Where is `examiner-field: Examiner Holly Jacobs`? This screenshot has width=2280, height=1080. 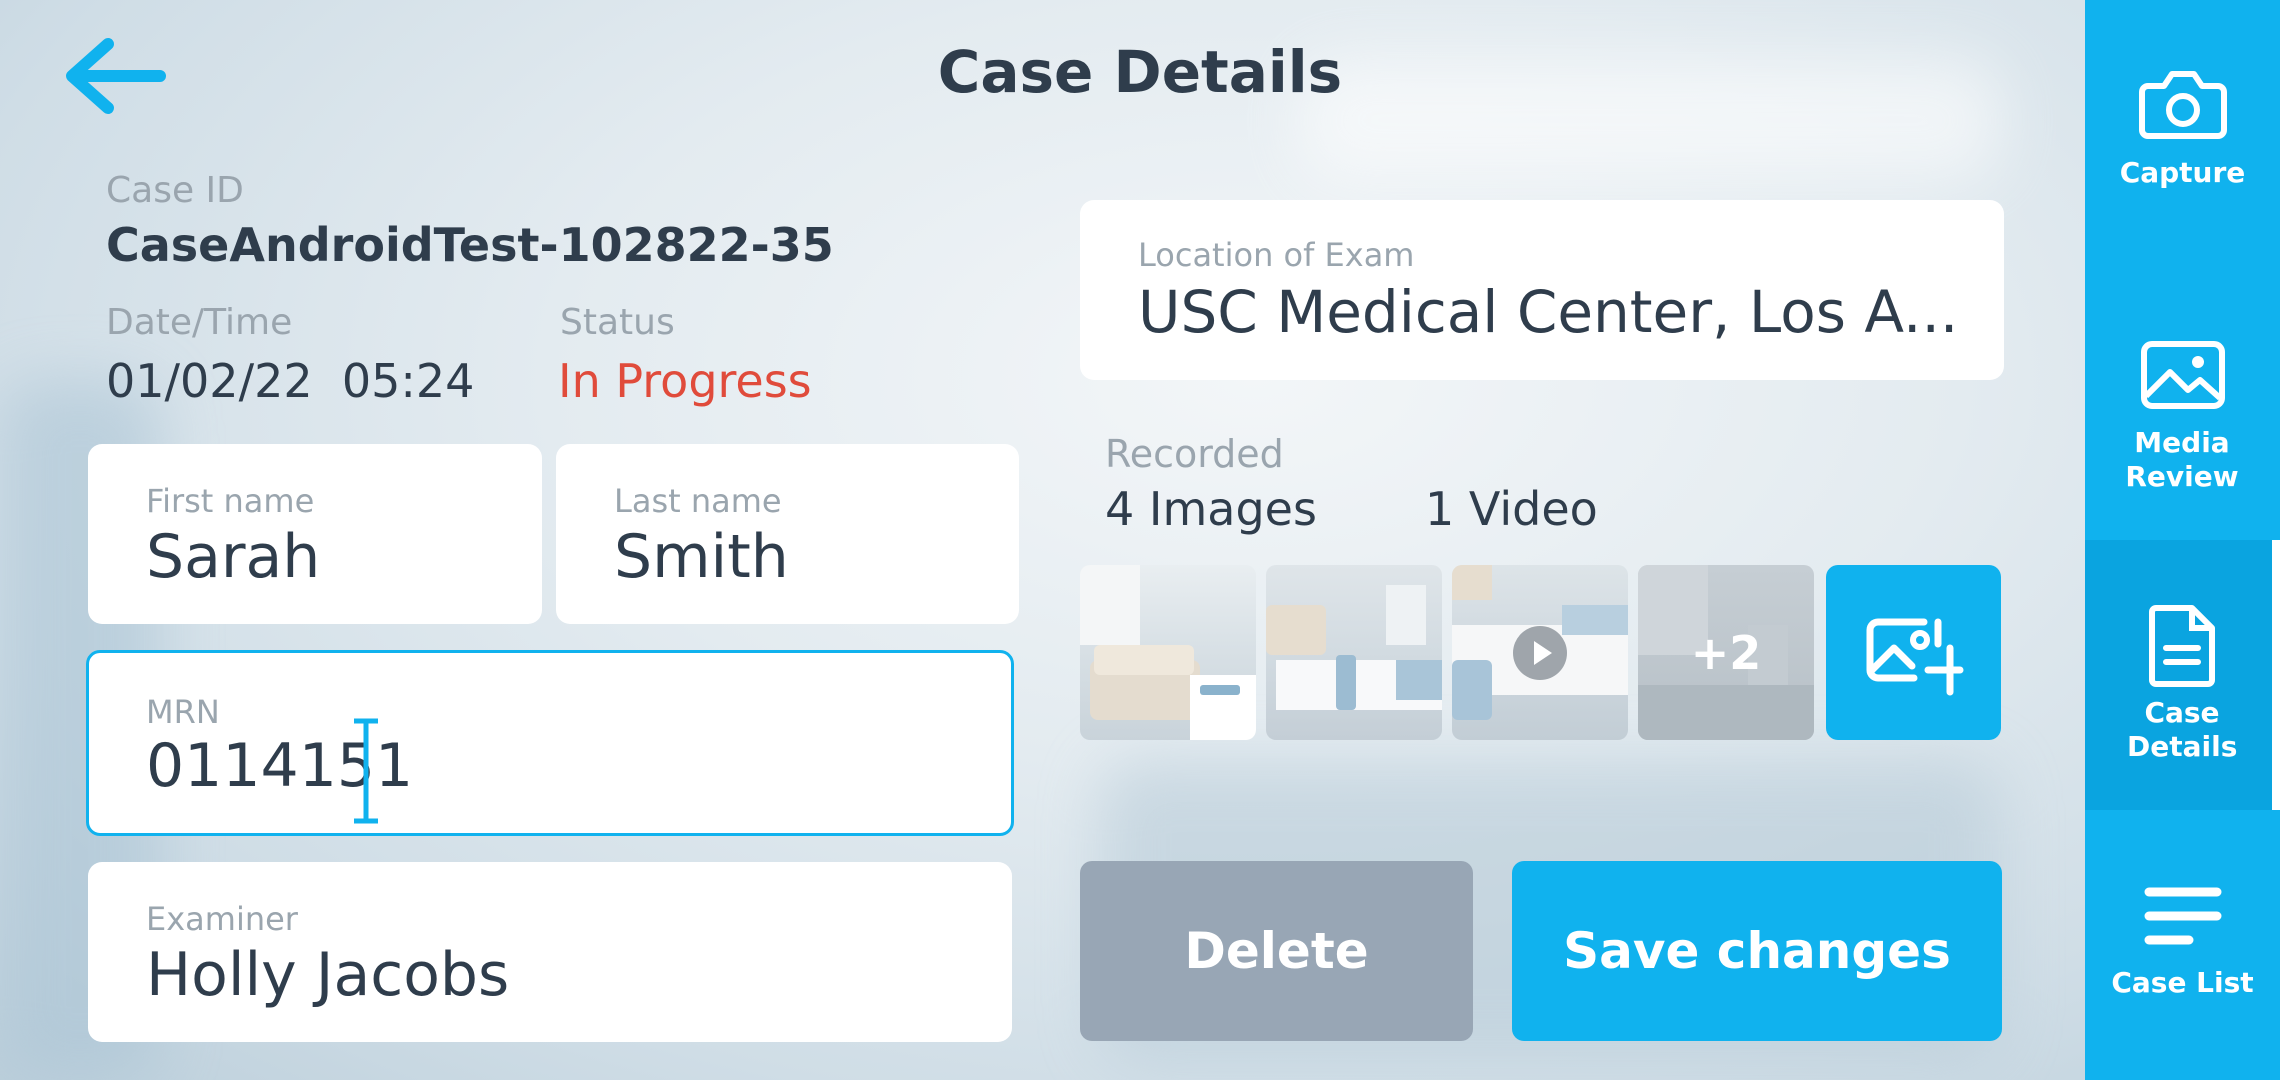
examiner-field: Examiner Holly Jacobs is located at coordinates (550, 952).